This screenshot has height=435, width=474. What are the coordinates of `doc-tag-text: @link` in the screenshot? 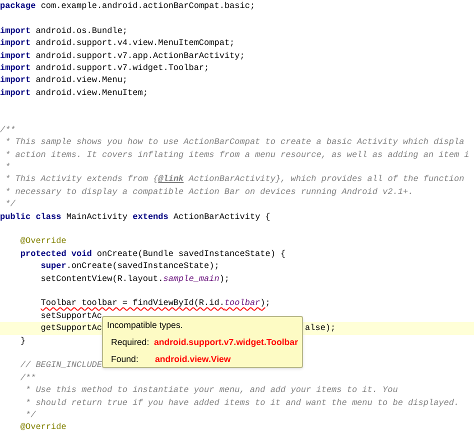 It's located at (171, 179).